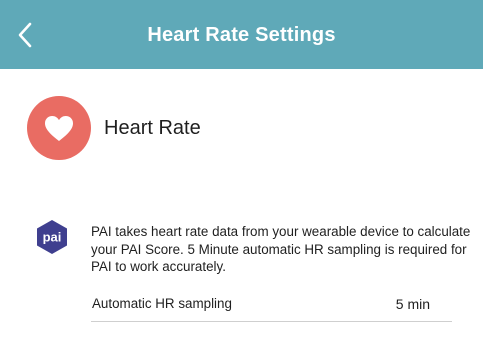 The image size is (483, 355). I want to click on heart-rate-section: Heart Rate, so click(114, 128).